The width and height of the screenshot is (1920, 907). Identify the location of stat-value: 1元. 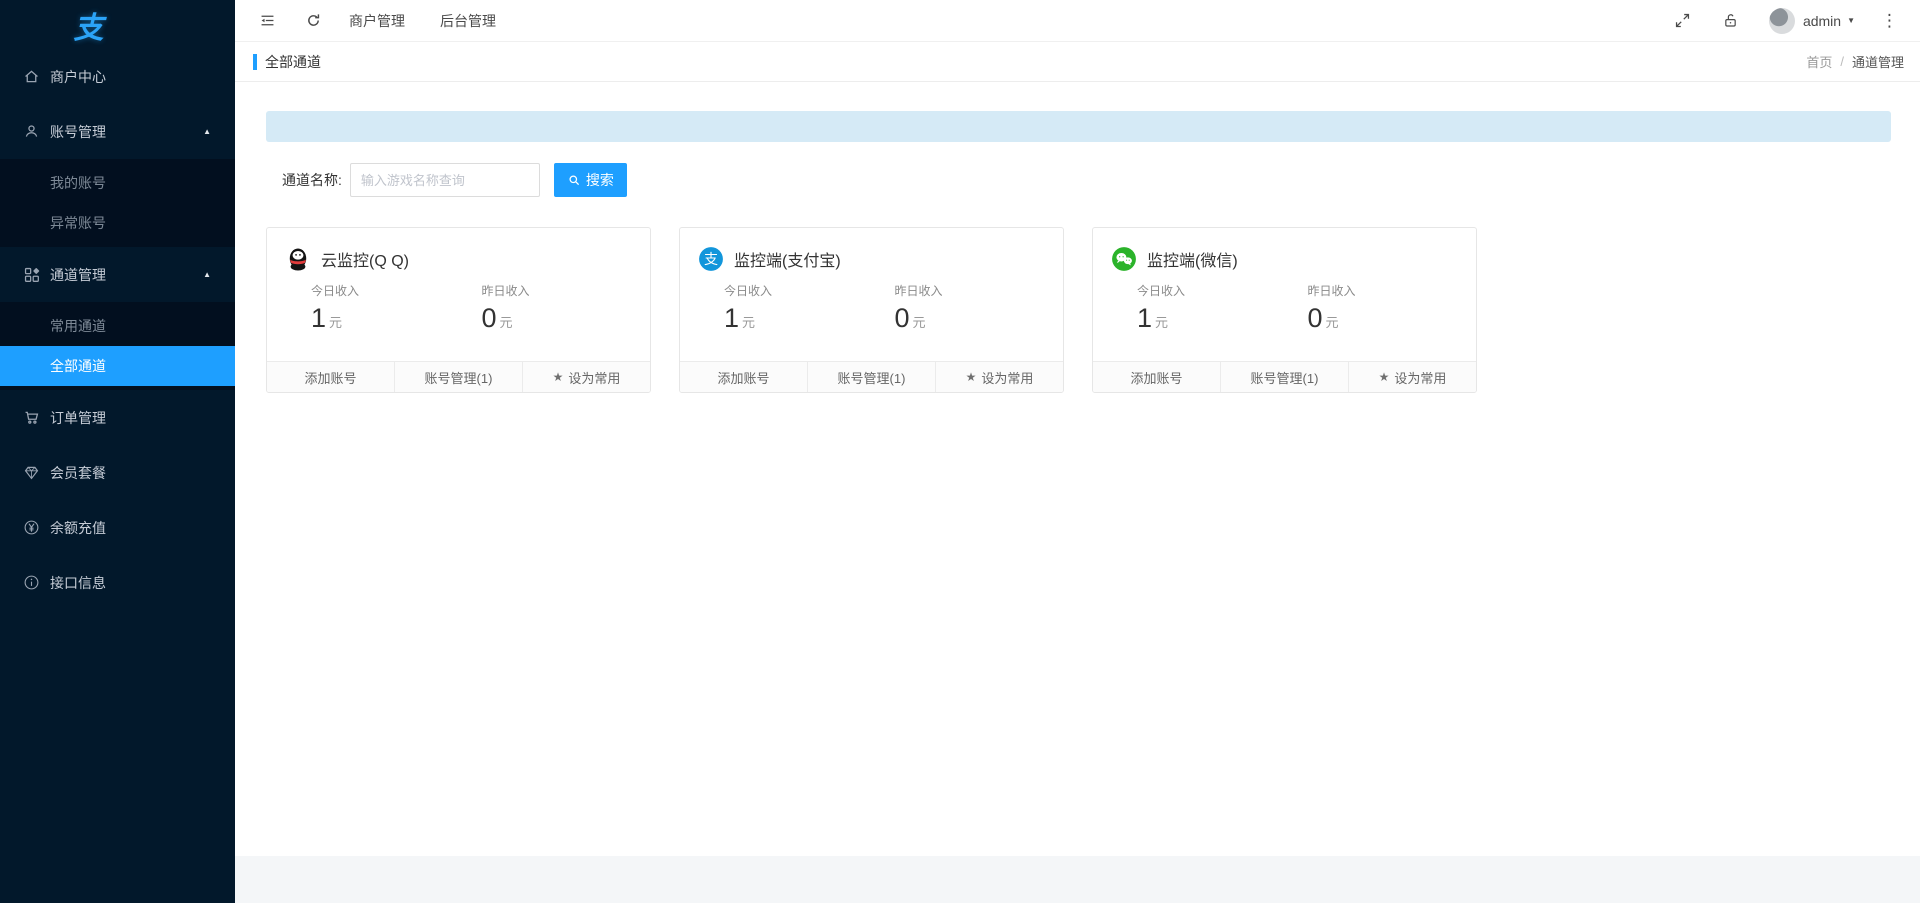
(327, 318).